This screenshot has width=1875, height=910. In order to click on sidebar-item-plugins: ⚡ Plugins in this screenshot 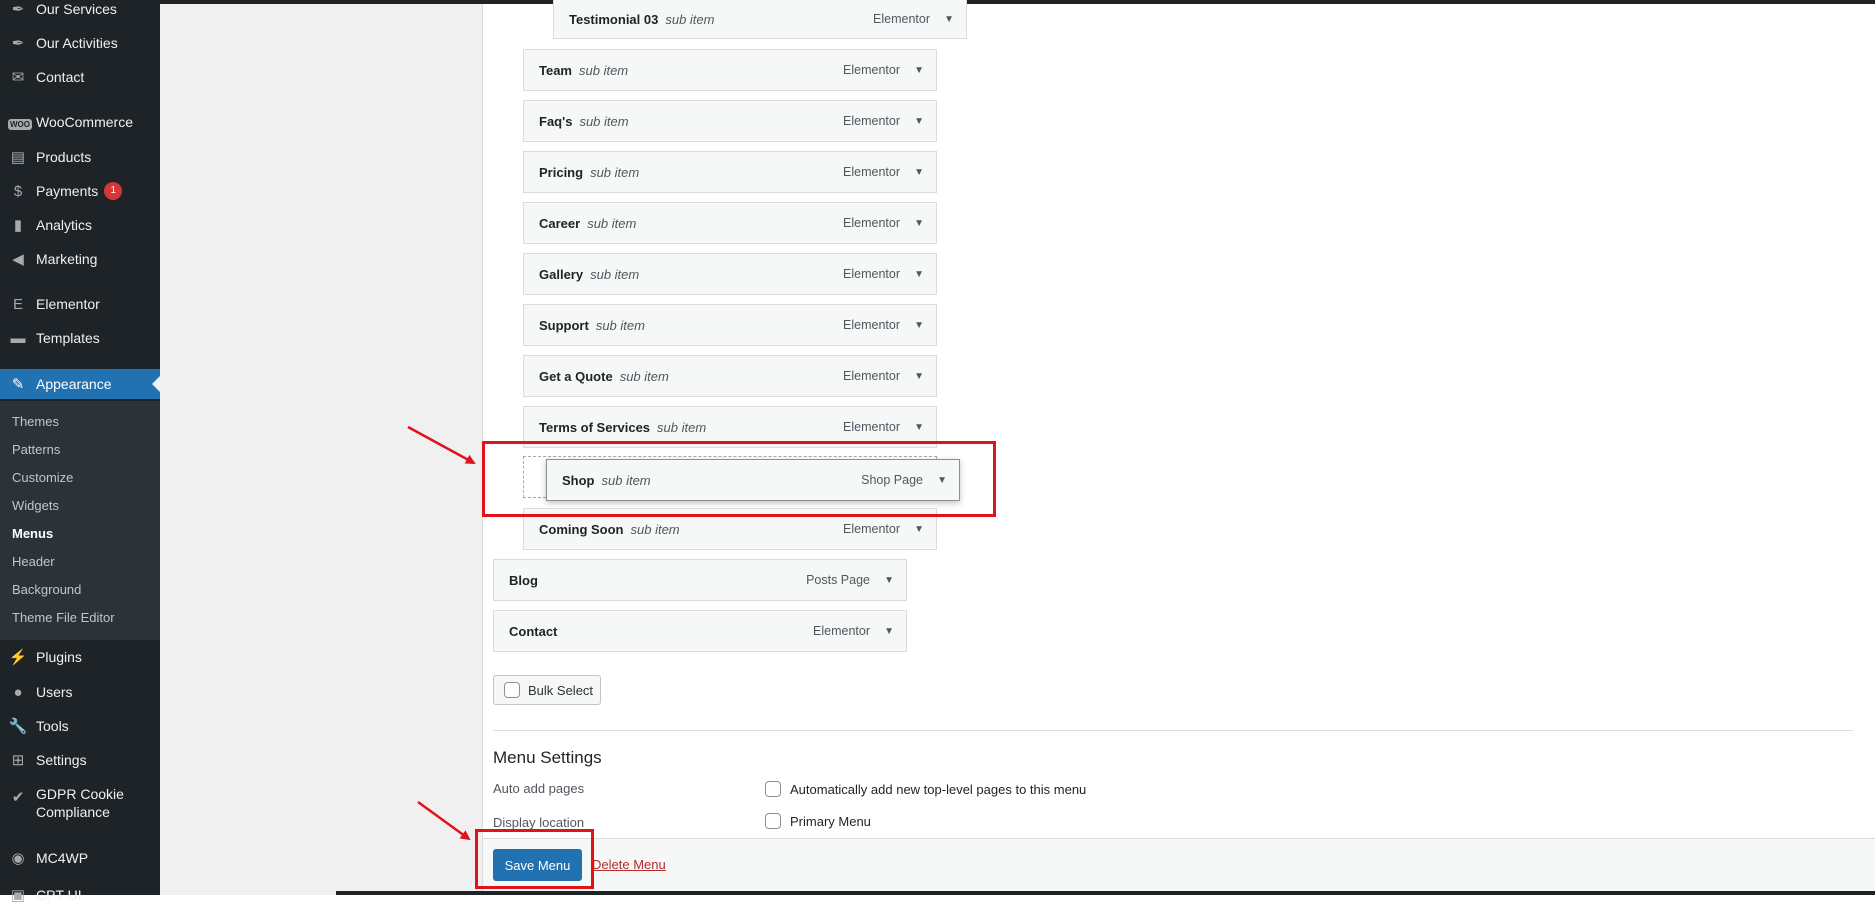, I will do `click(80, 657)`.